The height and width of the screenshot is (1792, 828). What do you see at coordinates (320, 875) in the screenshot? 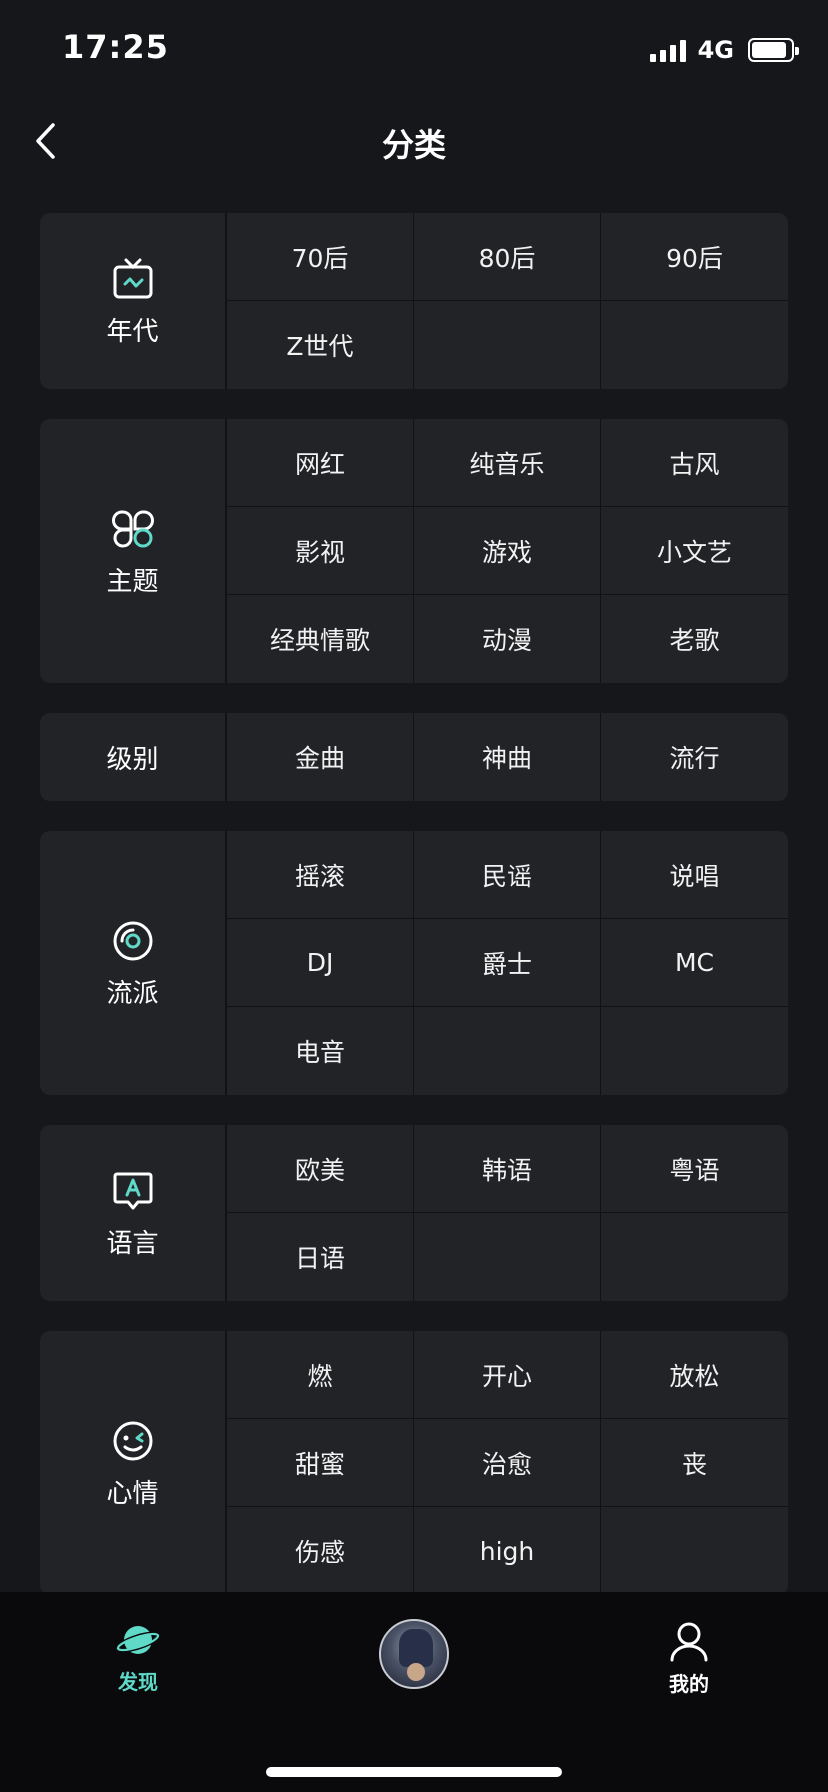
I see `category-item: 摇滚` at bounding box center [320, 875].